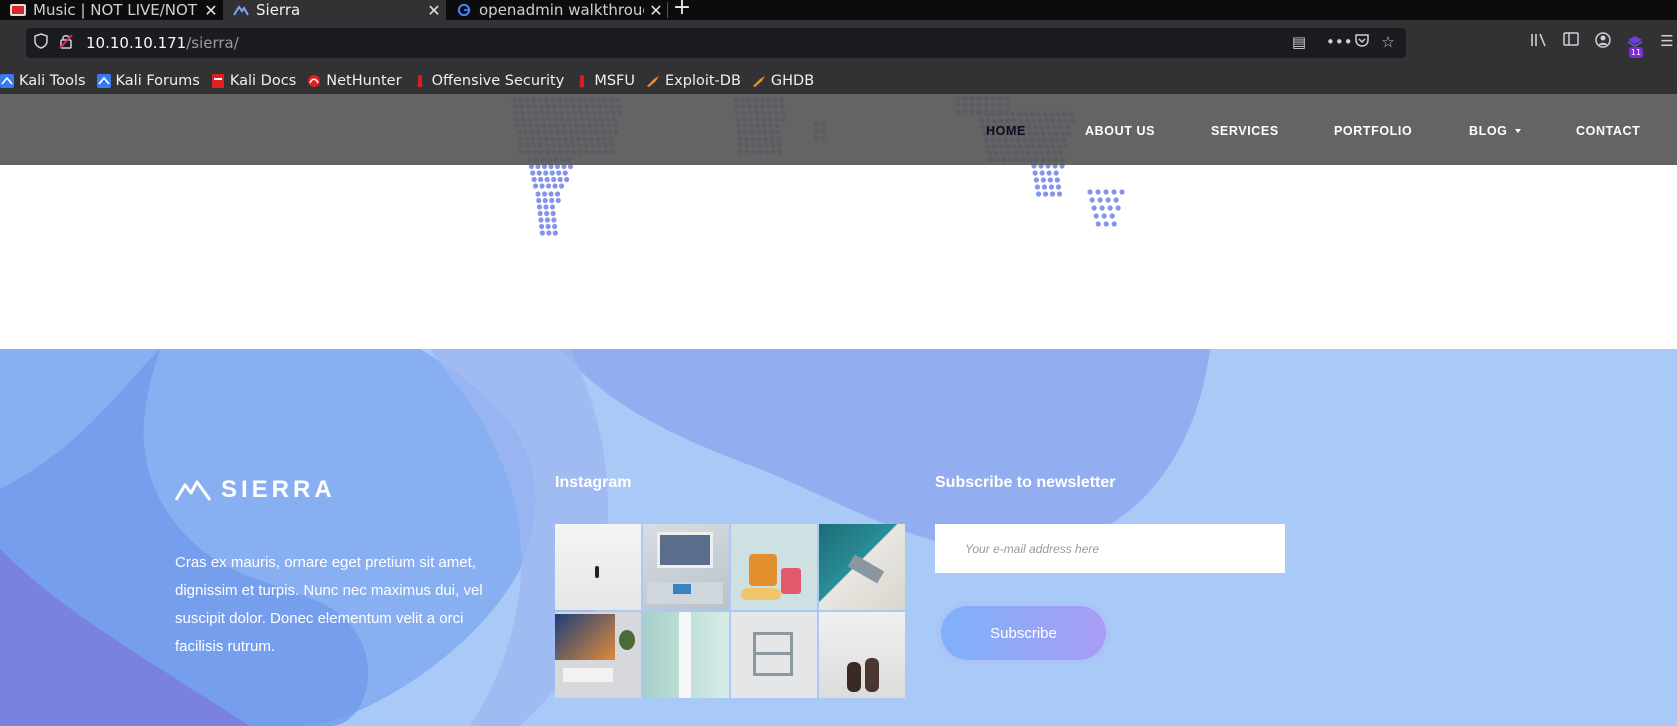 Image resolution: width=1677 pixels, height=726 pixels. Describe the element at coordinates (730, 611) in the screenshot. I see `instagram-grid` at that location.